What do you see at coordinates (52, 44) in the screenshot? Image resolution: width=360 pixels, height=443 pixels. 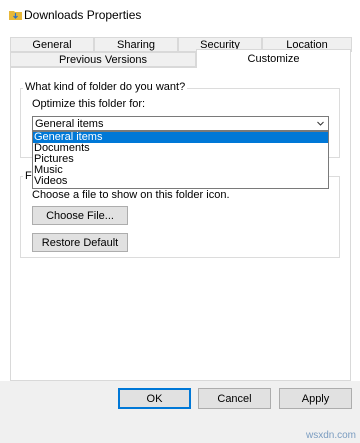 I see `tab-general: General` at bounding box center [52, 44].